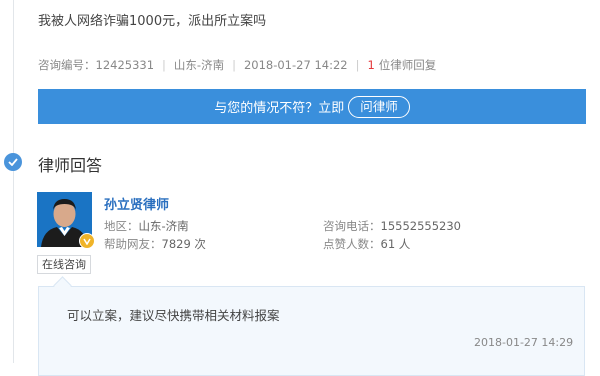 The width and height of the screenshot is (600, 376). I want to click on reply-count-suffix: 位律师回复, so click(407, 65).